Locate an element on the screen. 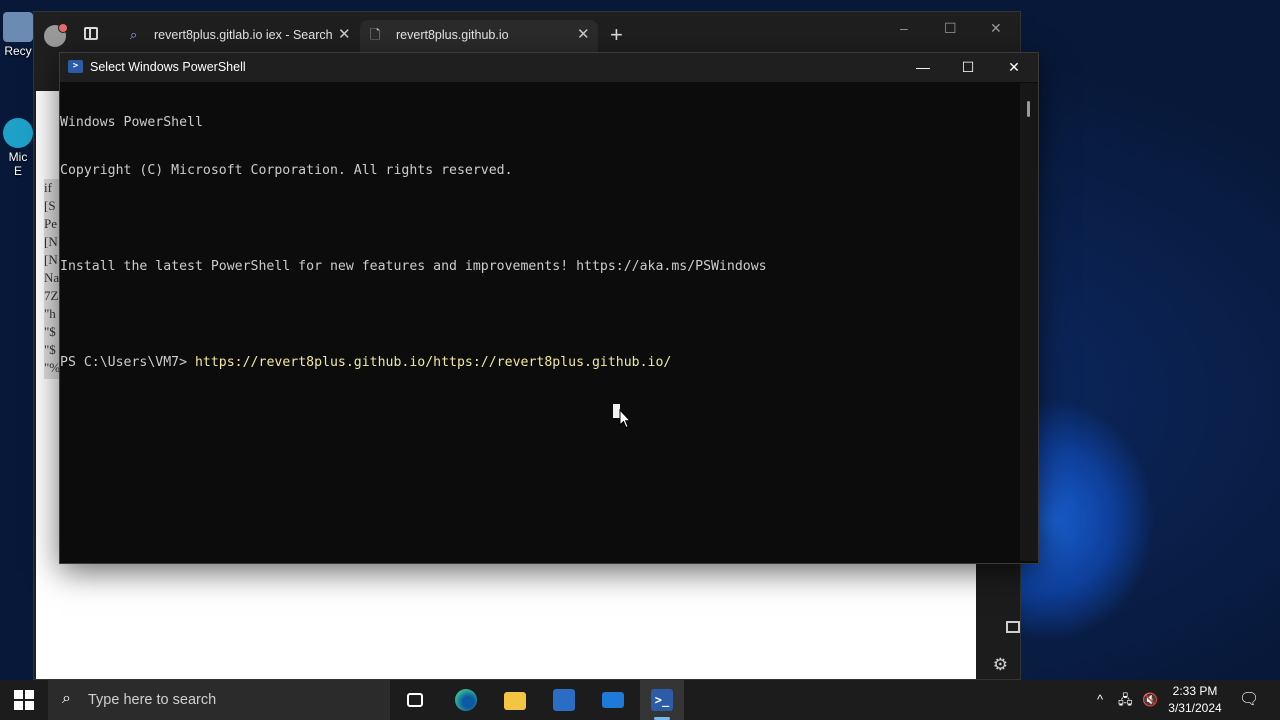 The width and height of the screenshot is (1280, 720). network-icon: 🖧 is located at coordinates (1125, 700).